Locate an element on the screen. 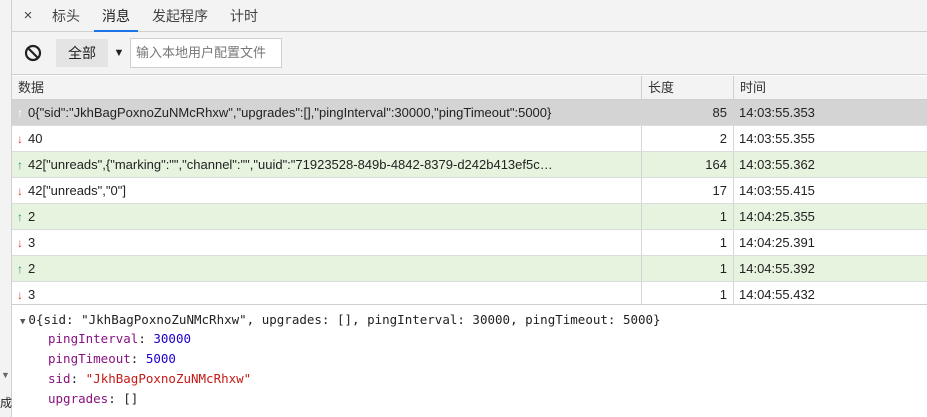 The width and height of the screenshot is (927, 417). close-icon: × is located at coordinates (28, 15).